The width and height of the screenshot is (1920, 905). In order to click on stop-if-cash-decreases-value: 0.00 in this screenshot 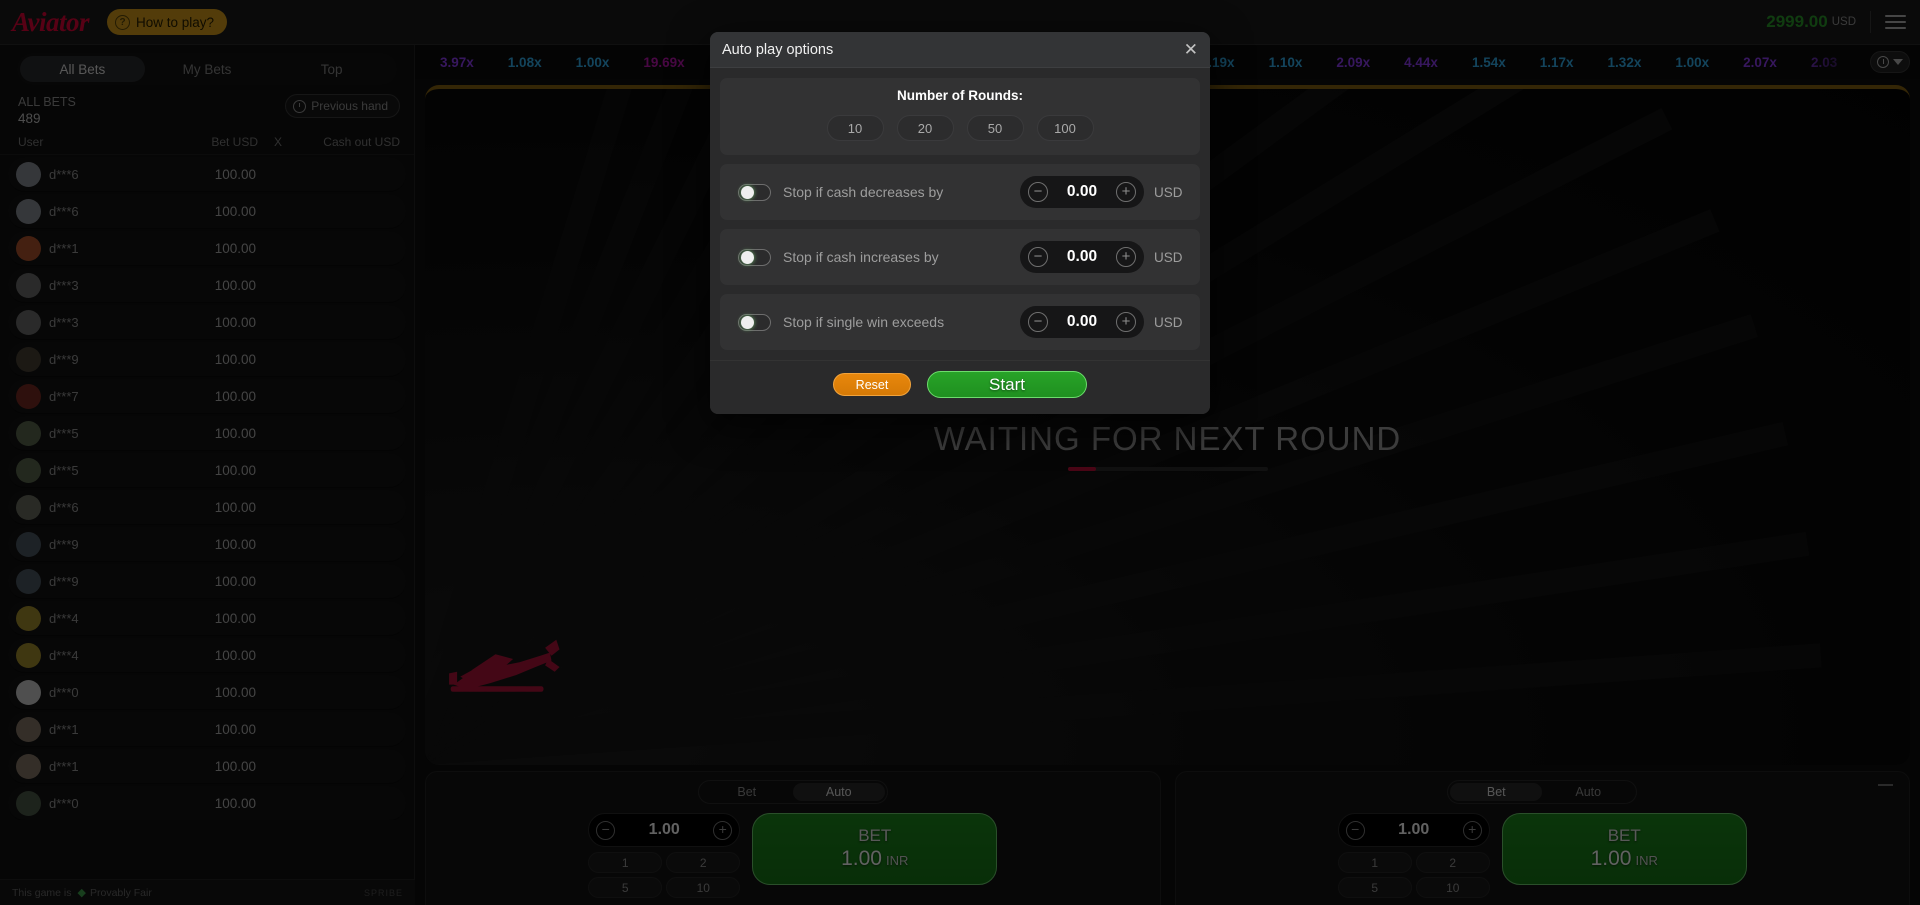, I will do `click(1082, 192)`.